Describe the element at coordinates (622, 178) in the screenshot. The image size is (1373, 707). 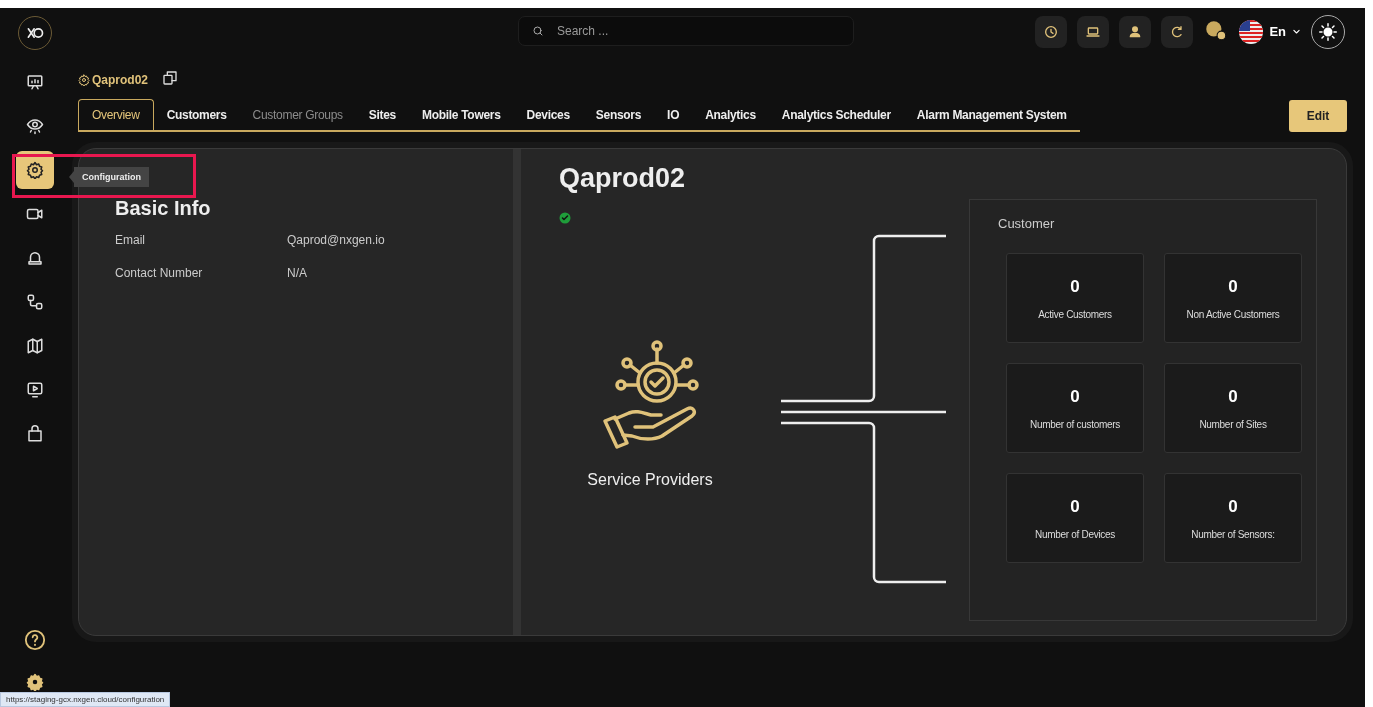
I see `customer-title: Qaprod02` at that location.